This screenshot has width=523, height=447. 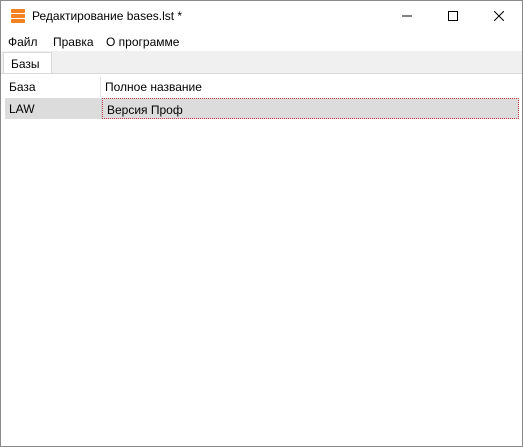 I want to click on bases-table: База Полное название LAW Версия Проф, so click(x=262, y=98).